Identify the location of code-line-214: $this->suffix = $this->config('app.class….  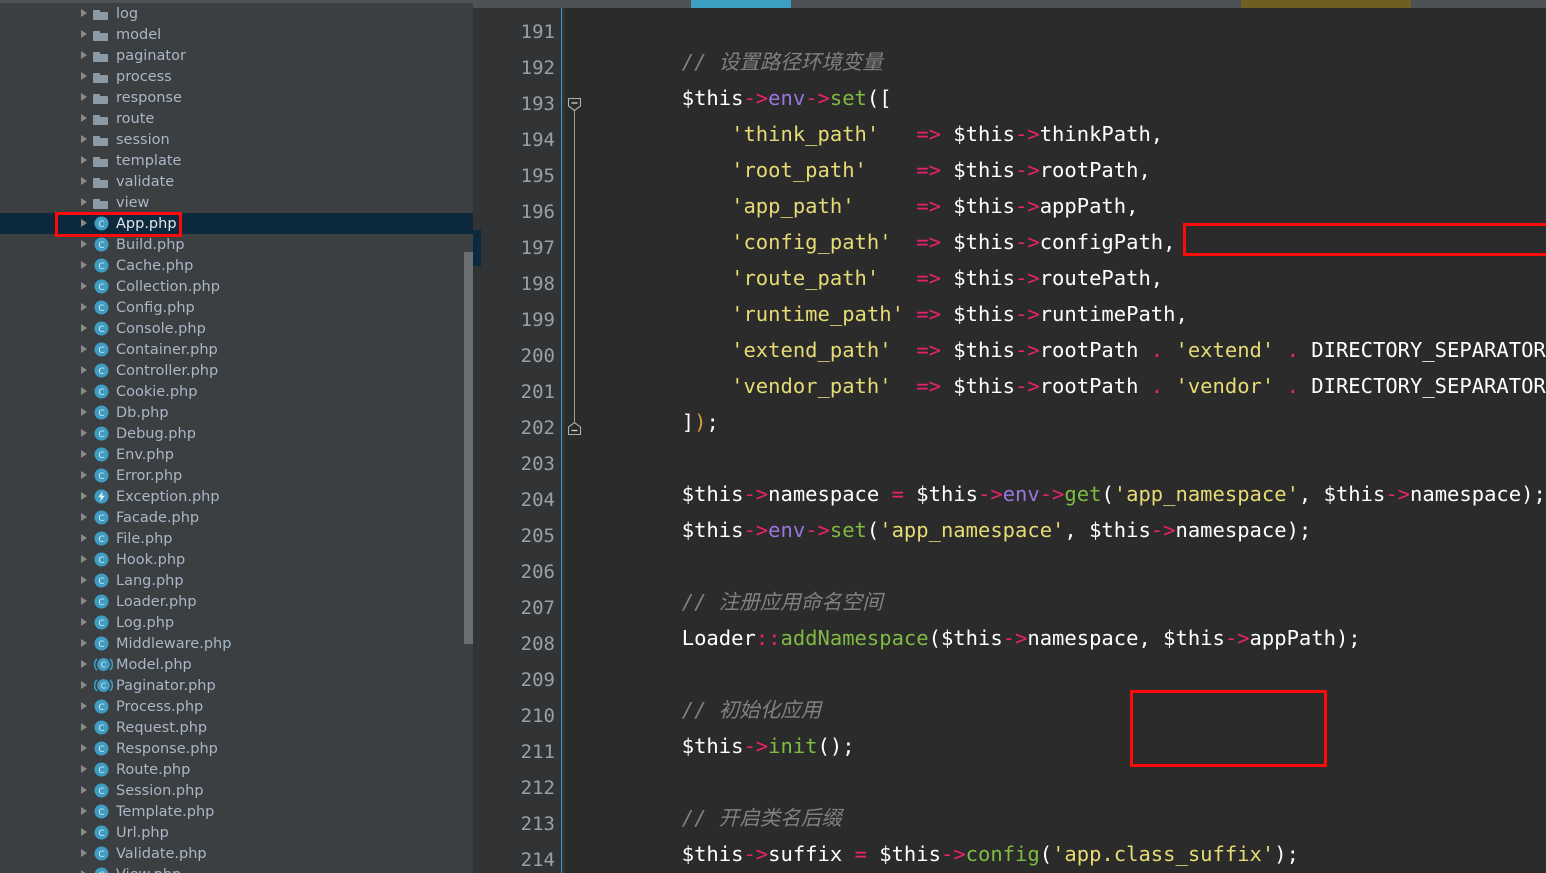
(1064, 854).